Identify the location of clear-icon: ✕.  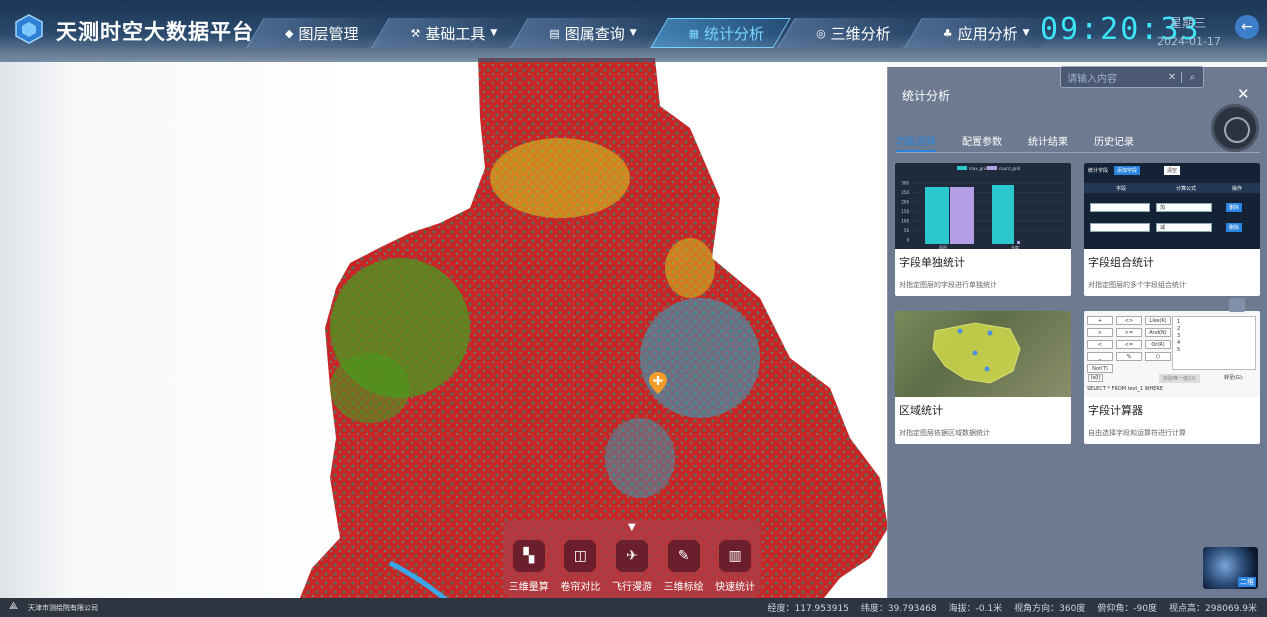
(1172, 77).